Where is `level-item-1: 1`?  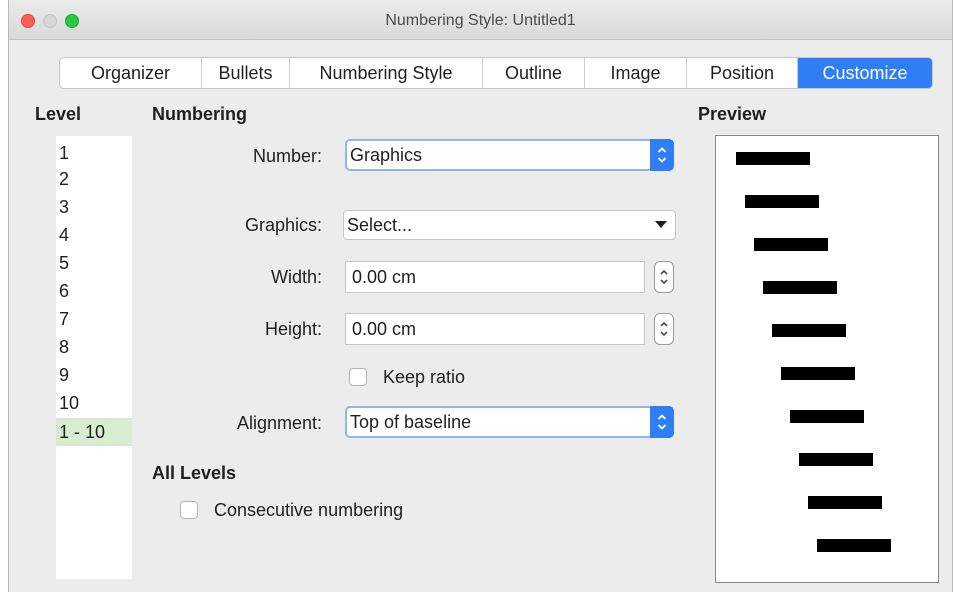
level-item-1: 1 is located at coordinates (94, 153).